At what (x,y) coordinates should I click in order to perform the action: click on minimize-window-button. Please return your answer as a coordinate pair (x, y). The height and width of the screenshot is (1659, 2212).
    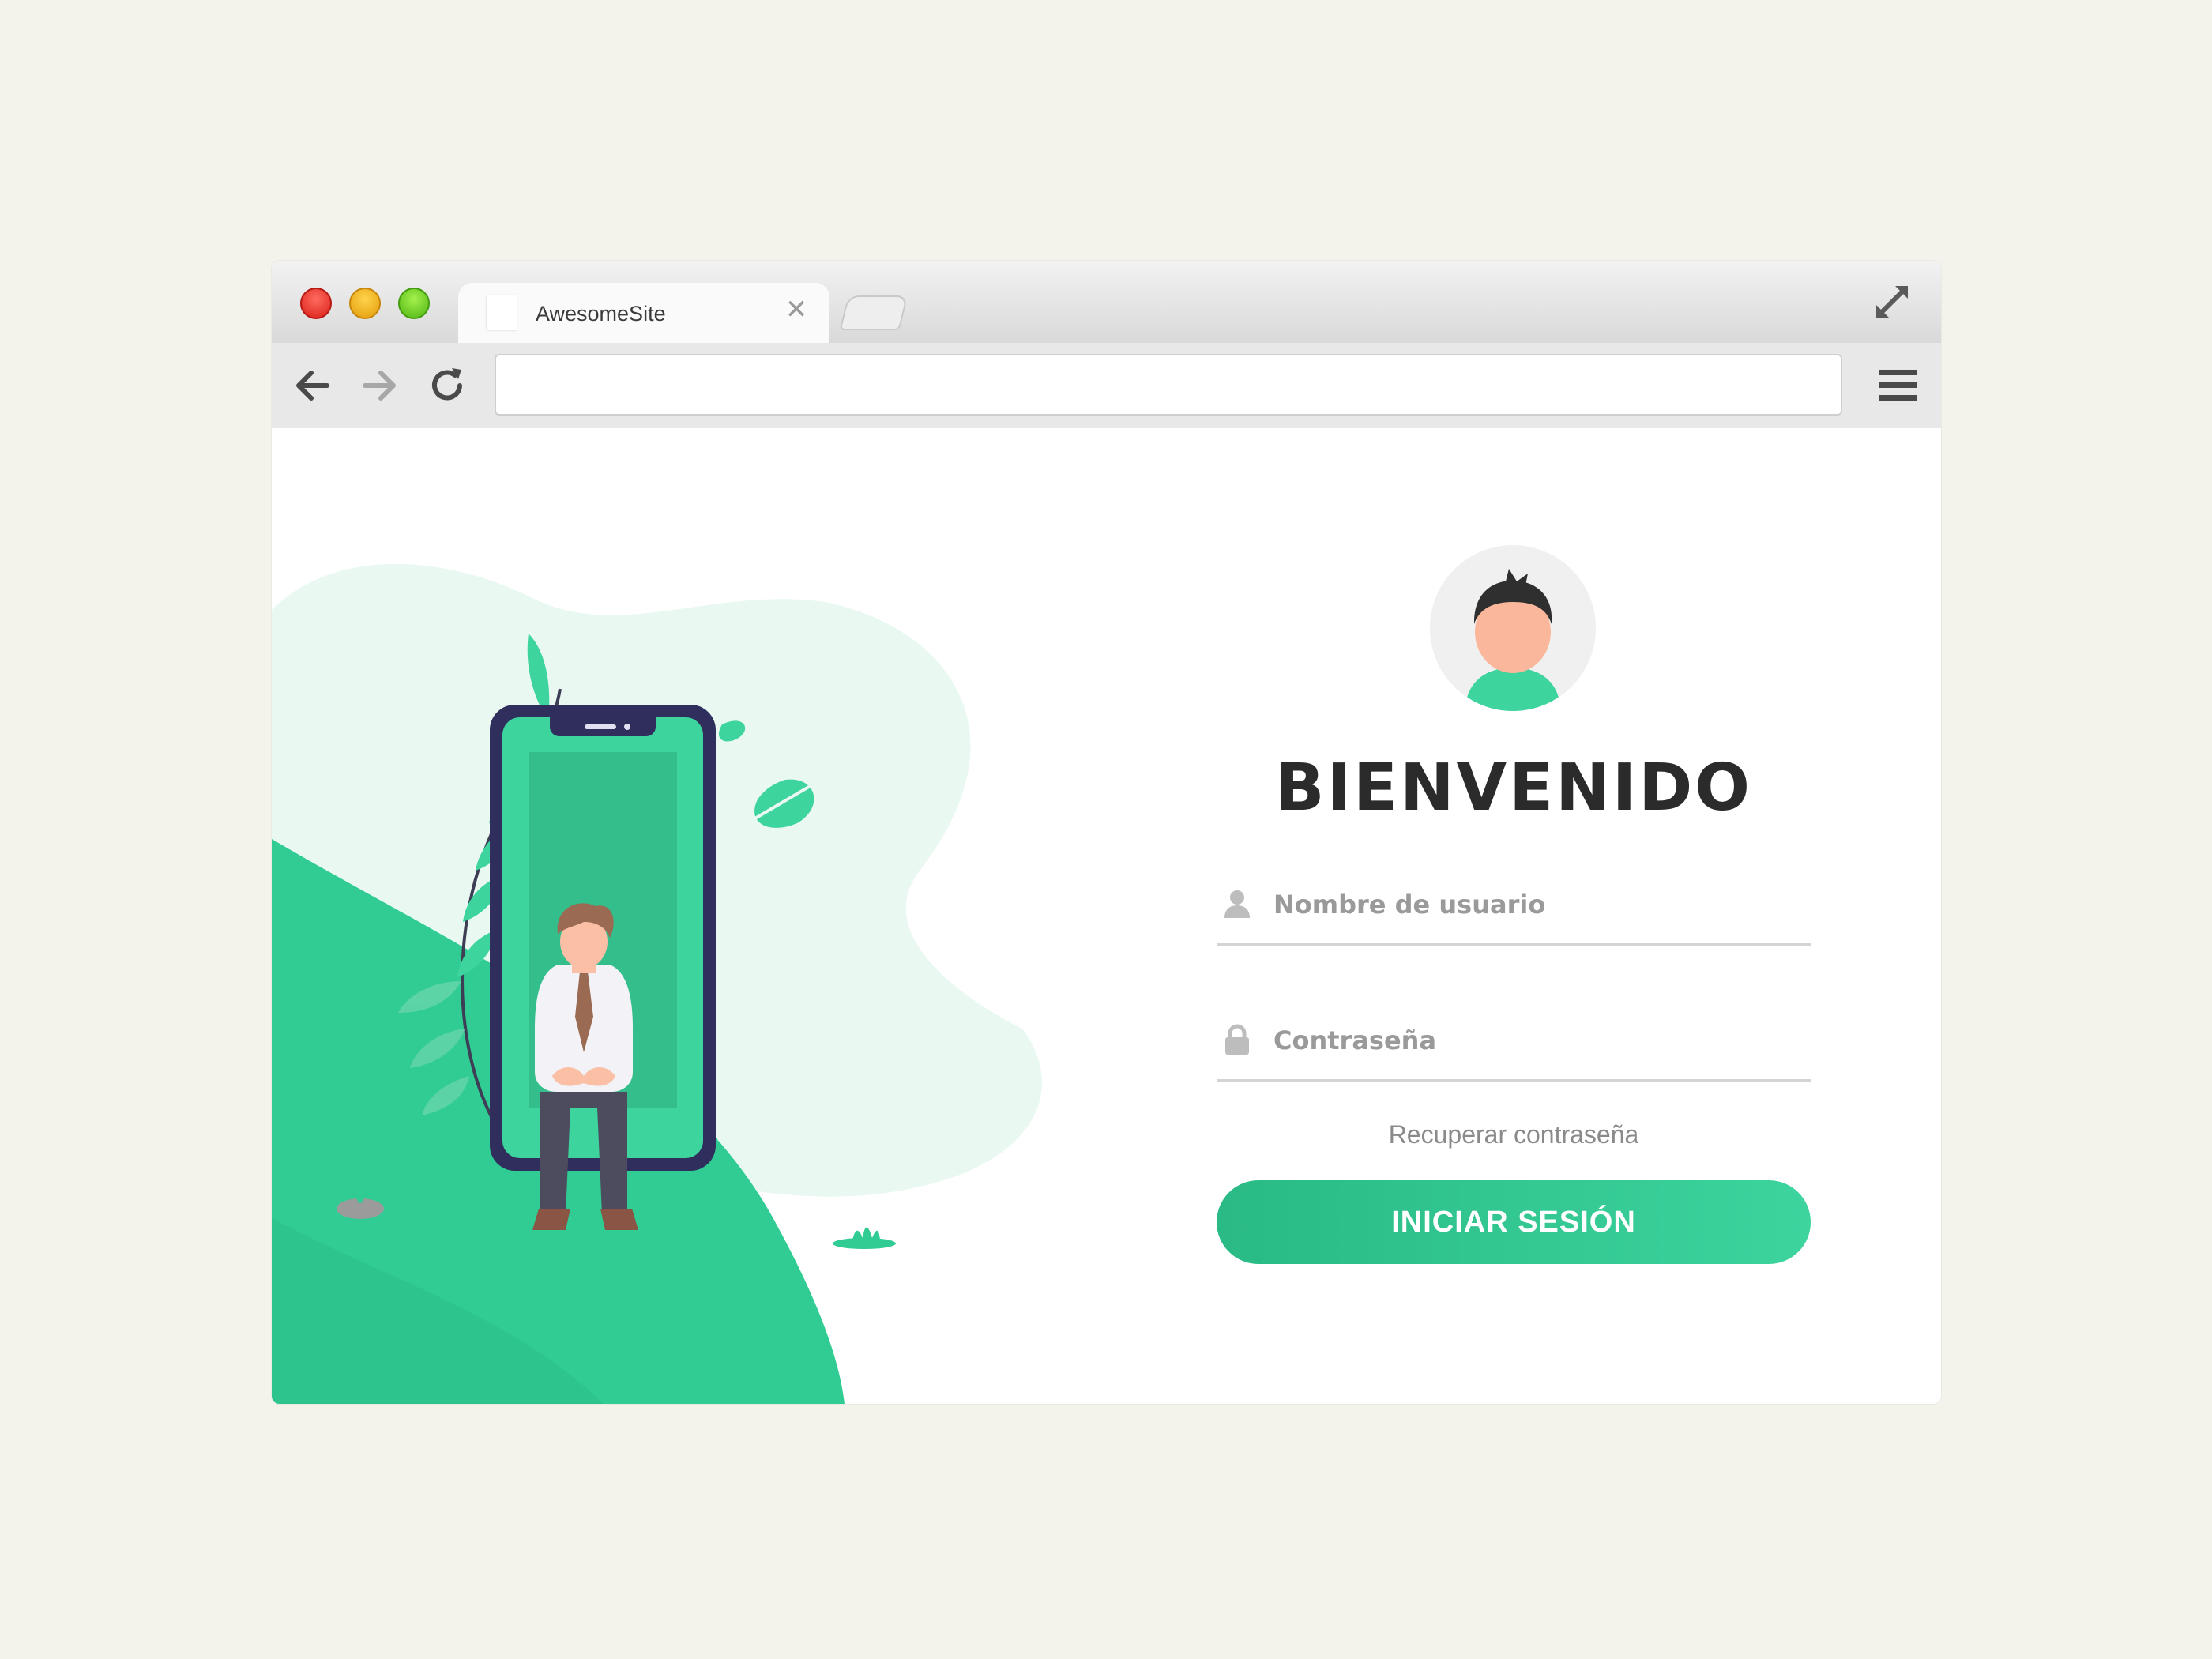
    Looking at the image, I should click on (365, 304).